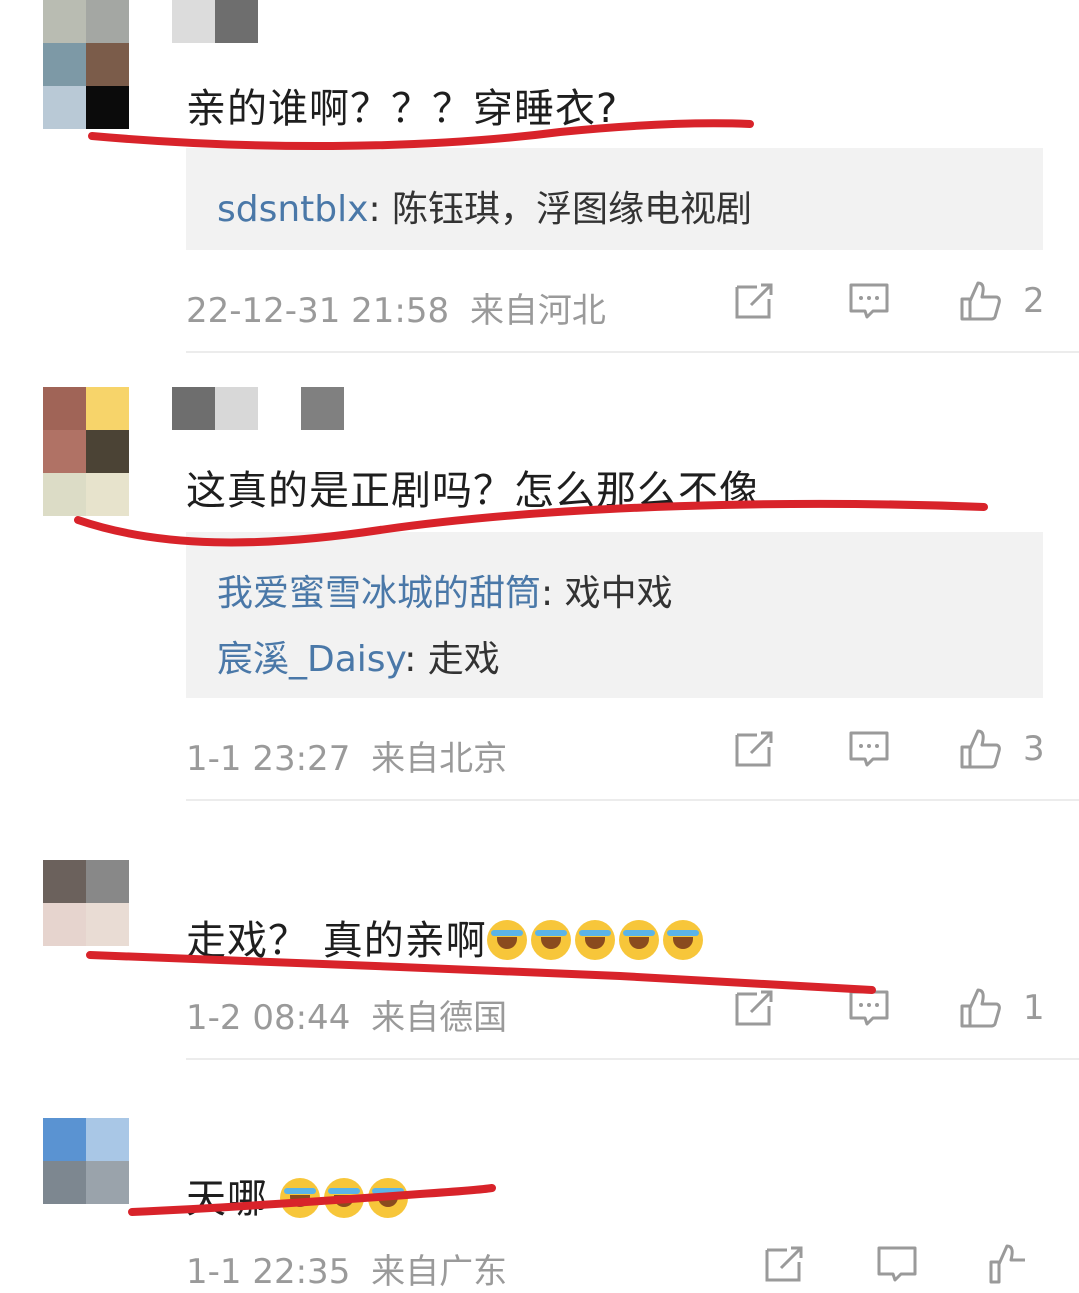 The image size is (1079, 1293). I want to click on action-bar: 1, so click(893, 1010).